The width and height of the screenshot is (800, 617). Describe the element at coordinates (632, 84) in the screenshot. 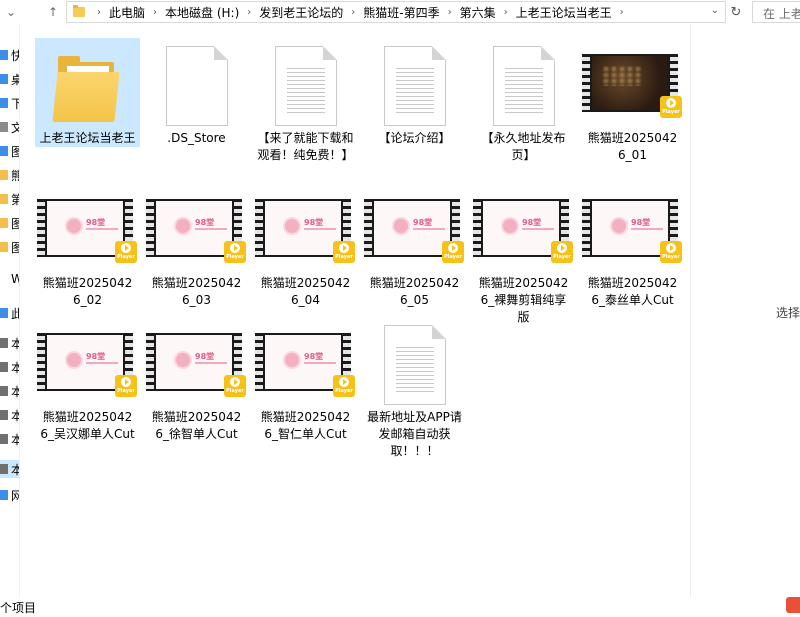

I see `video-thumbnail: Player` at that location.